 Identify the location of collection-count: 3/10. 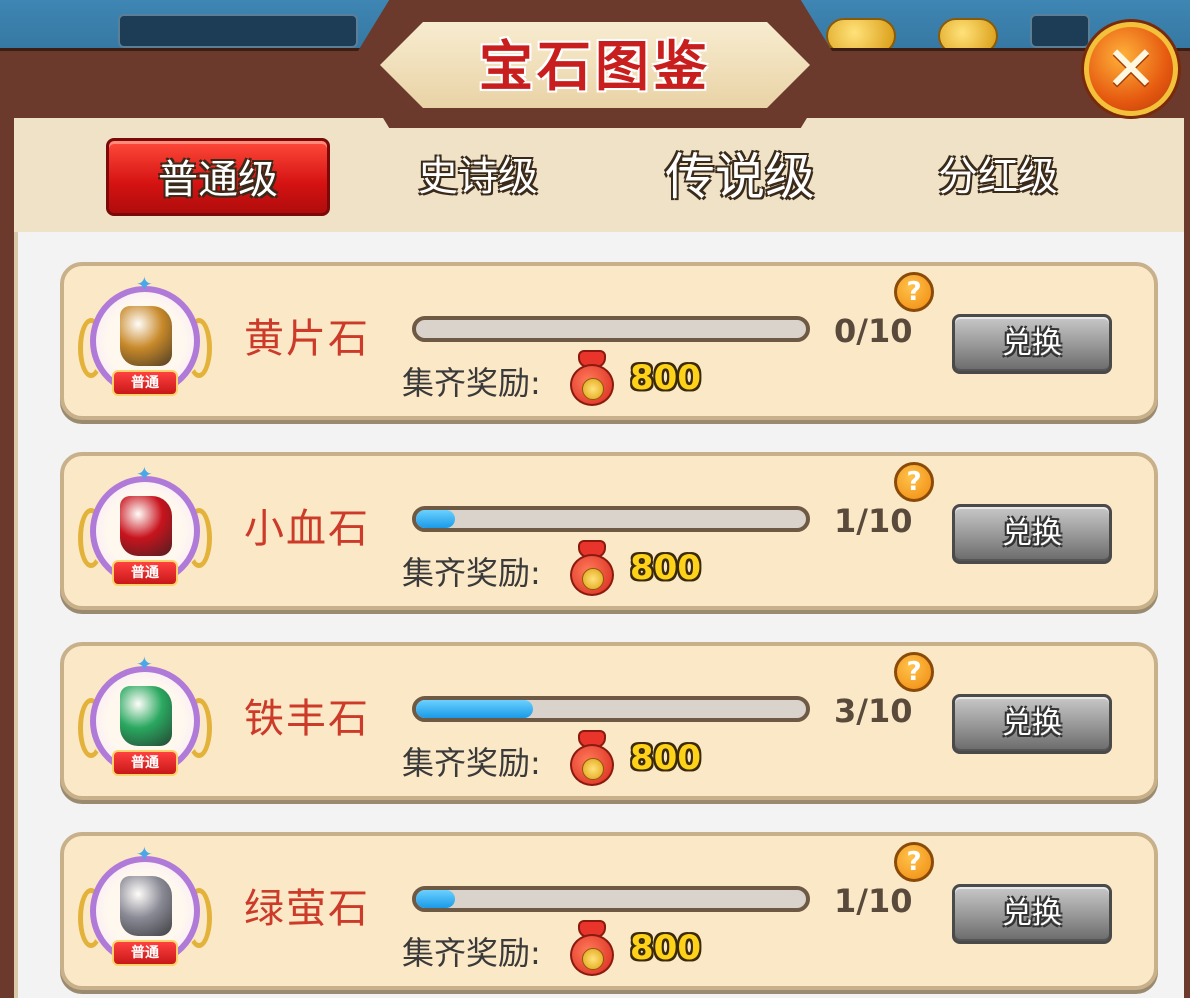
(873, 711).